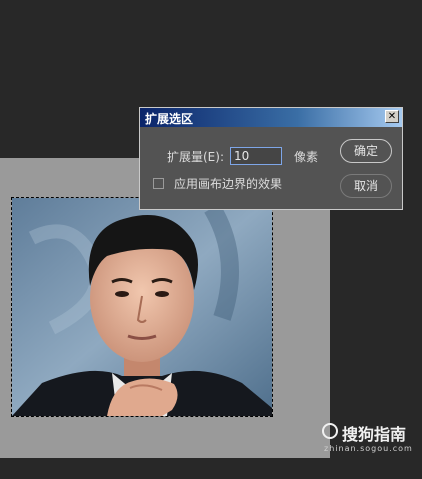 Image resolution: width=422 pixels, height=479 pixels. What do you see at coordinates (256, 156) in the screenshot?
I see `expand-amount-input: 10` at bounding box center [256, 156].